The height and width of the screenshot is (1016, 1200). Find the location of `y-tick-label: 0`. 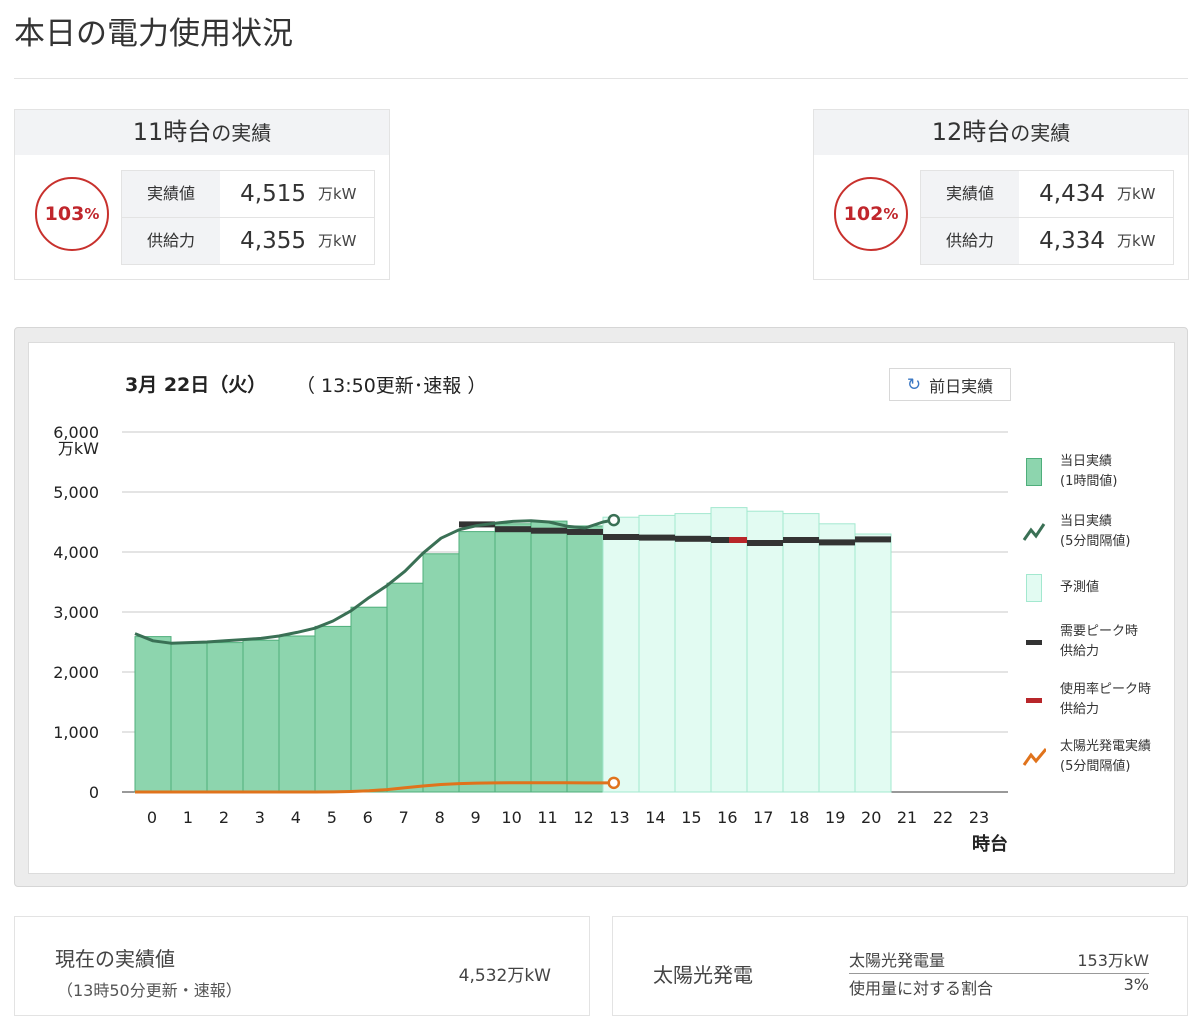

y-tick-label: 0 is located at coordinates (94, 792).